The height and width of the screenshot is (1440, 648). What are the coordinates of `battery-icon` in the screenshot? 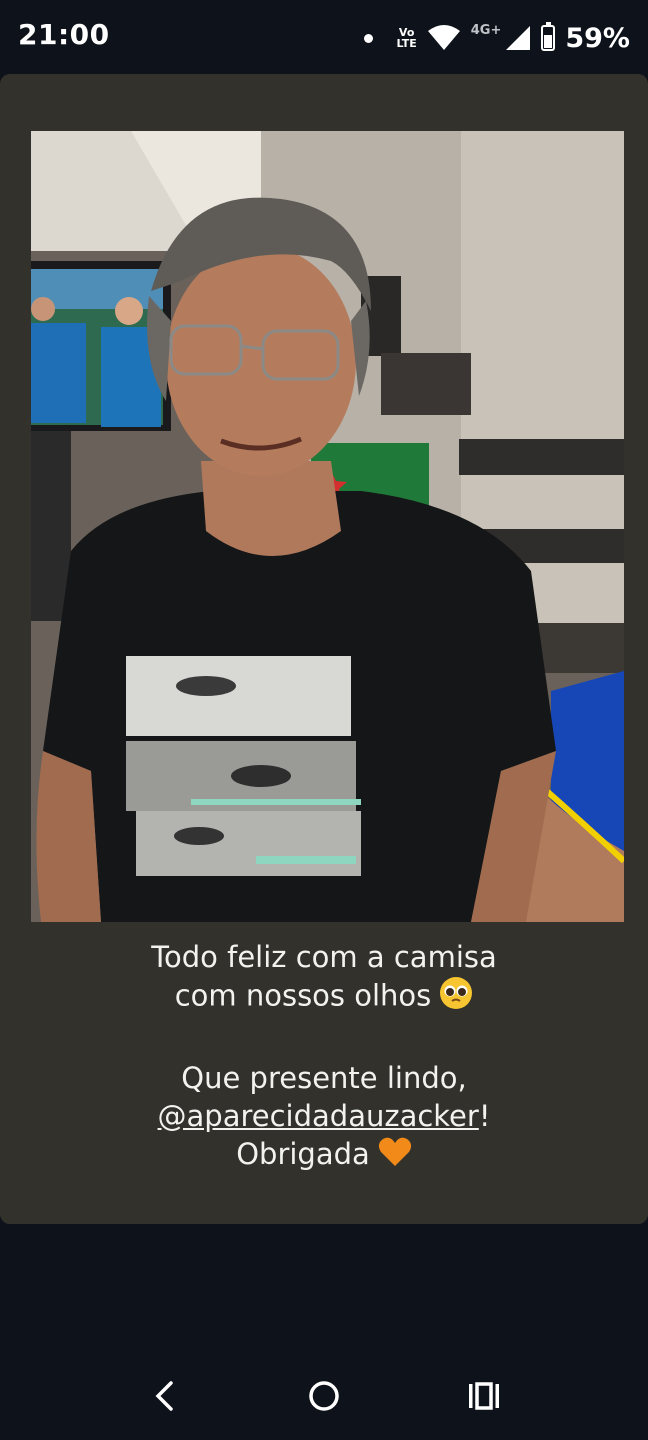 It's located at (548, 36).